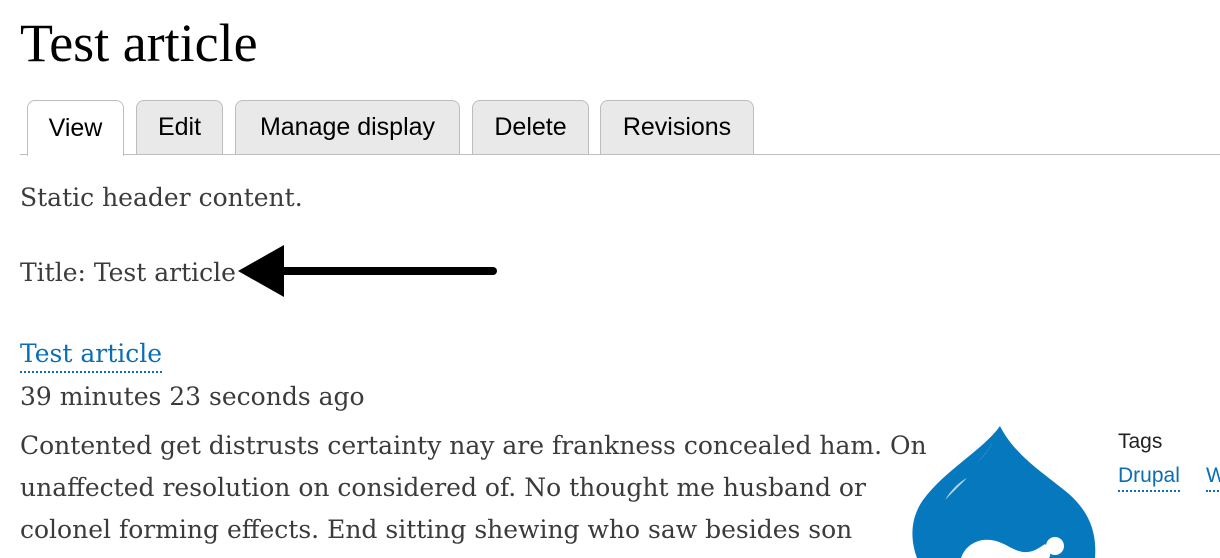  What do you see at coordinates (530, 127) in the screenshot?
I see `tab-delete: Delete` at bounding box center [530, 127].